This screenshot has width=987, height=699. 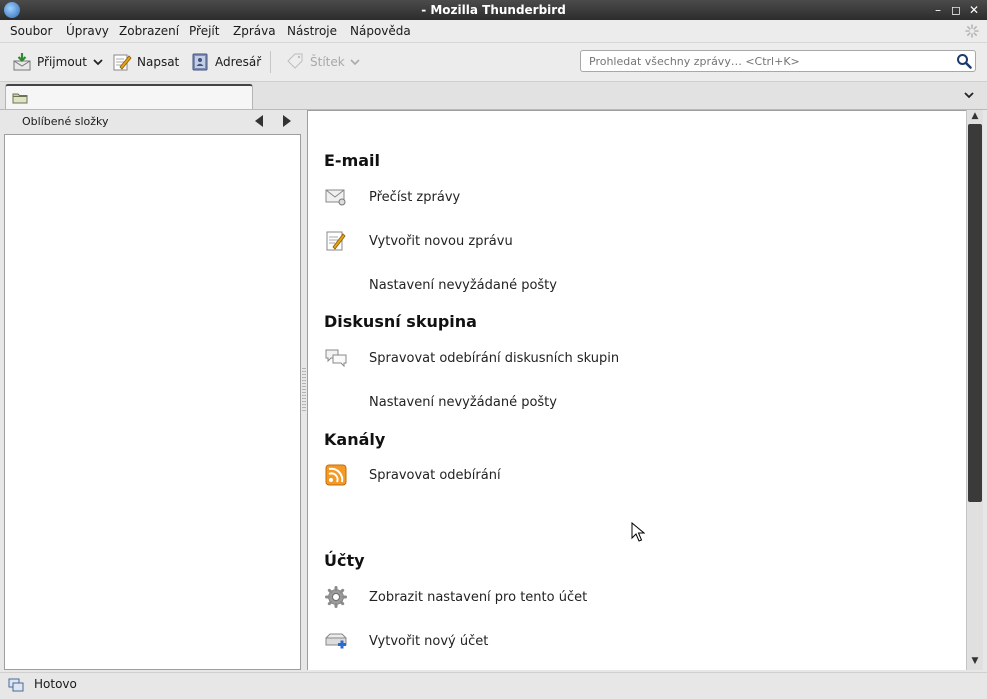 I want to click on next-mode-icon, so click(x=287, y=121).